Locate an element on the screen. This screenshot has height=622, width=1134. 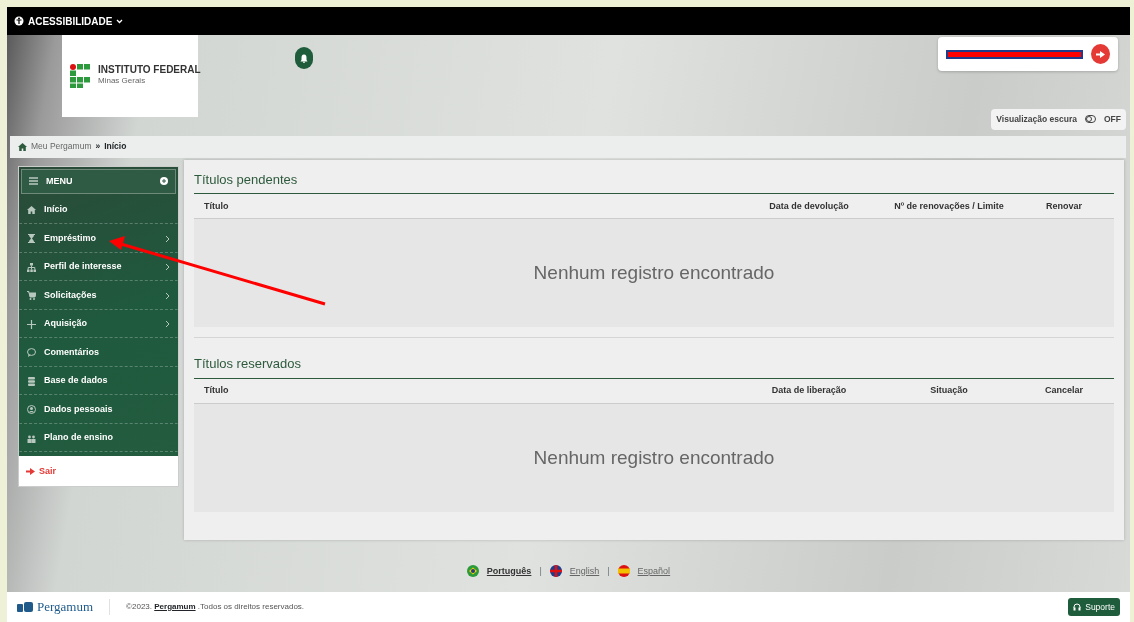
copyright-text: ©2023. Pergamum .Todos os direitos reservados. is located at coordinates (215, 607).